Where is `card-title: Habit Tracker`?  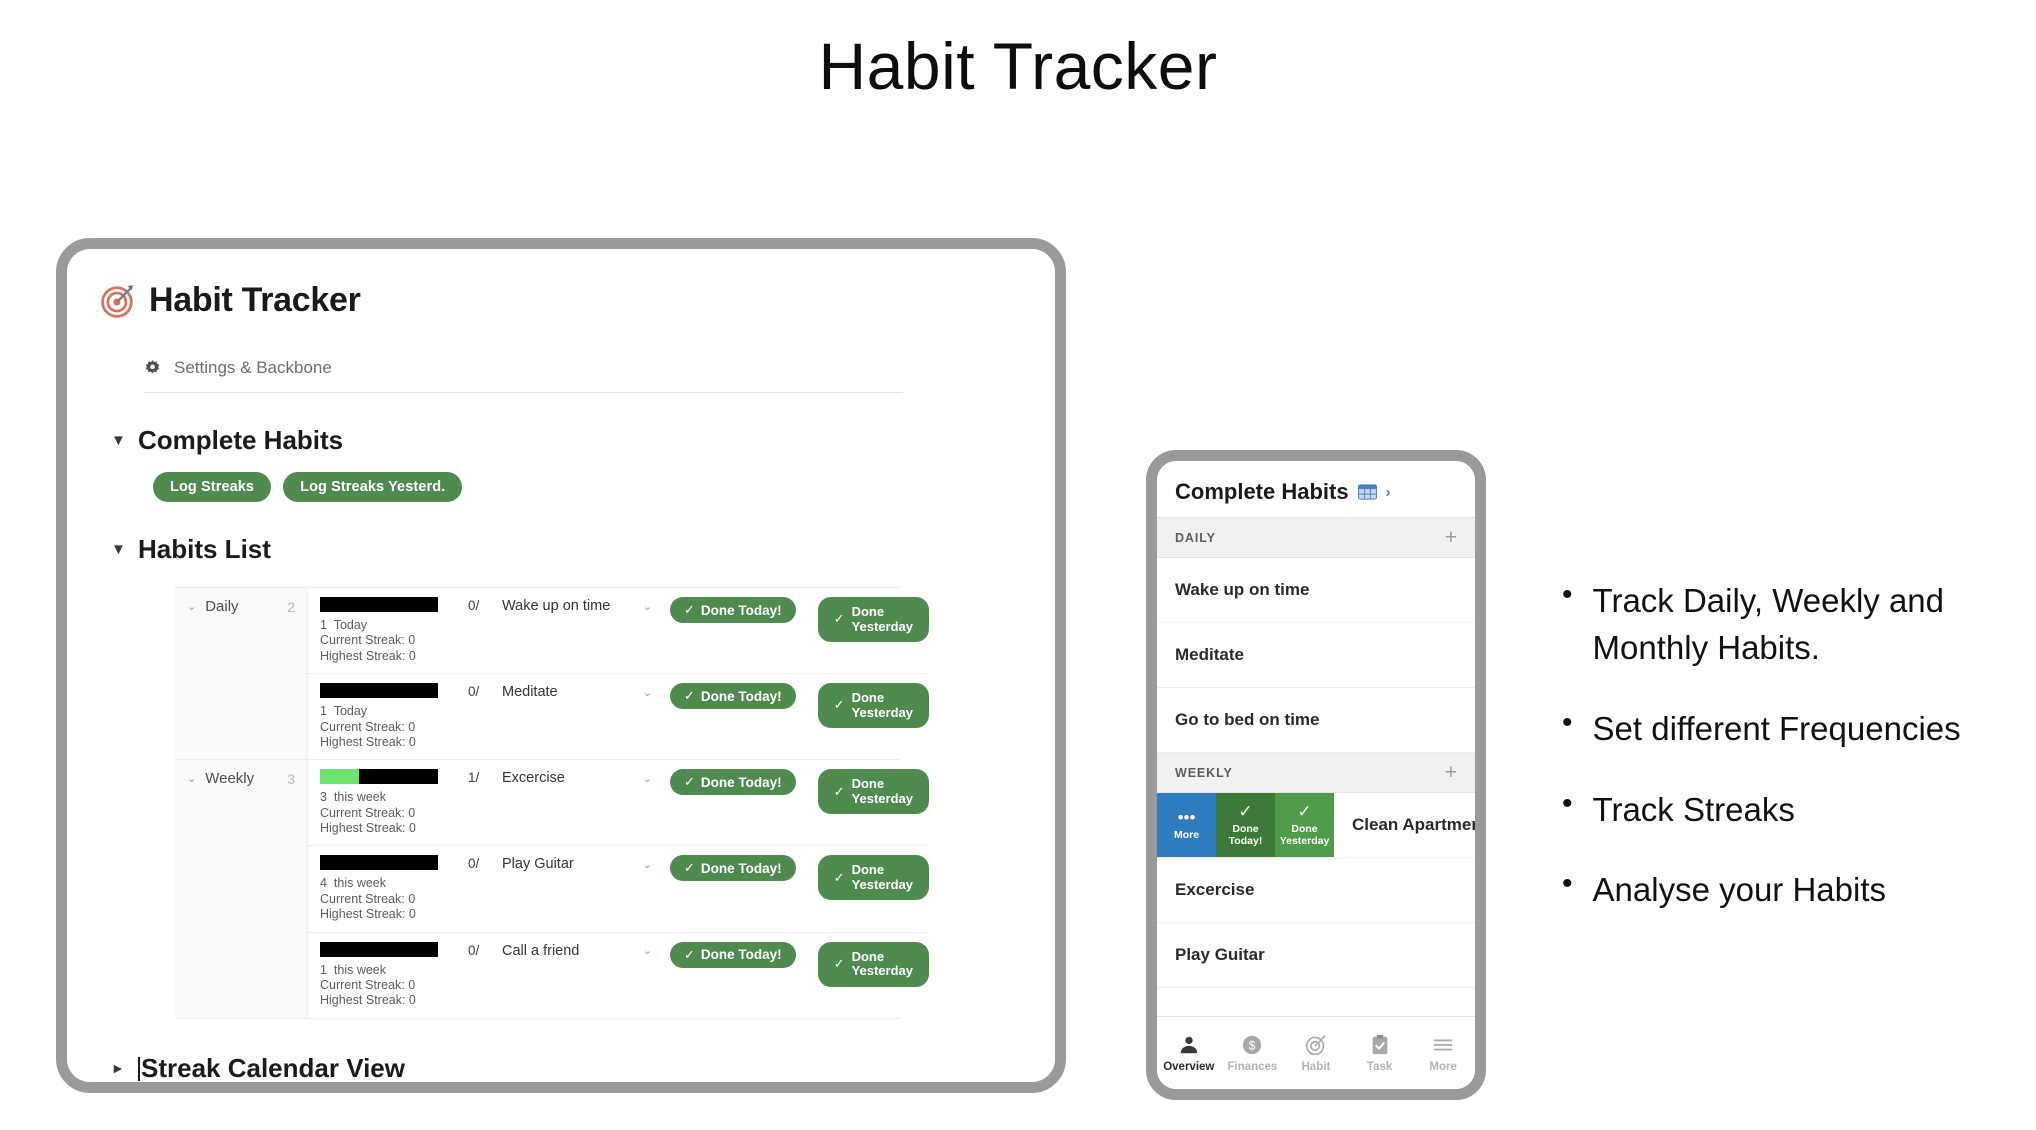
card-title: Habit Tracker is located at coordinates (255, 300).